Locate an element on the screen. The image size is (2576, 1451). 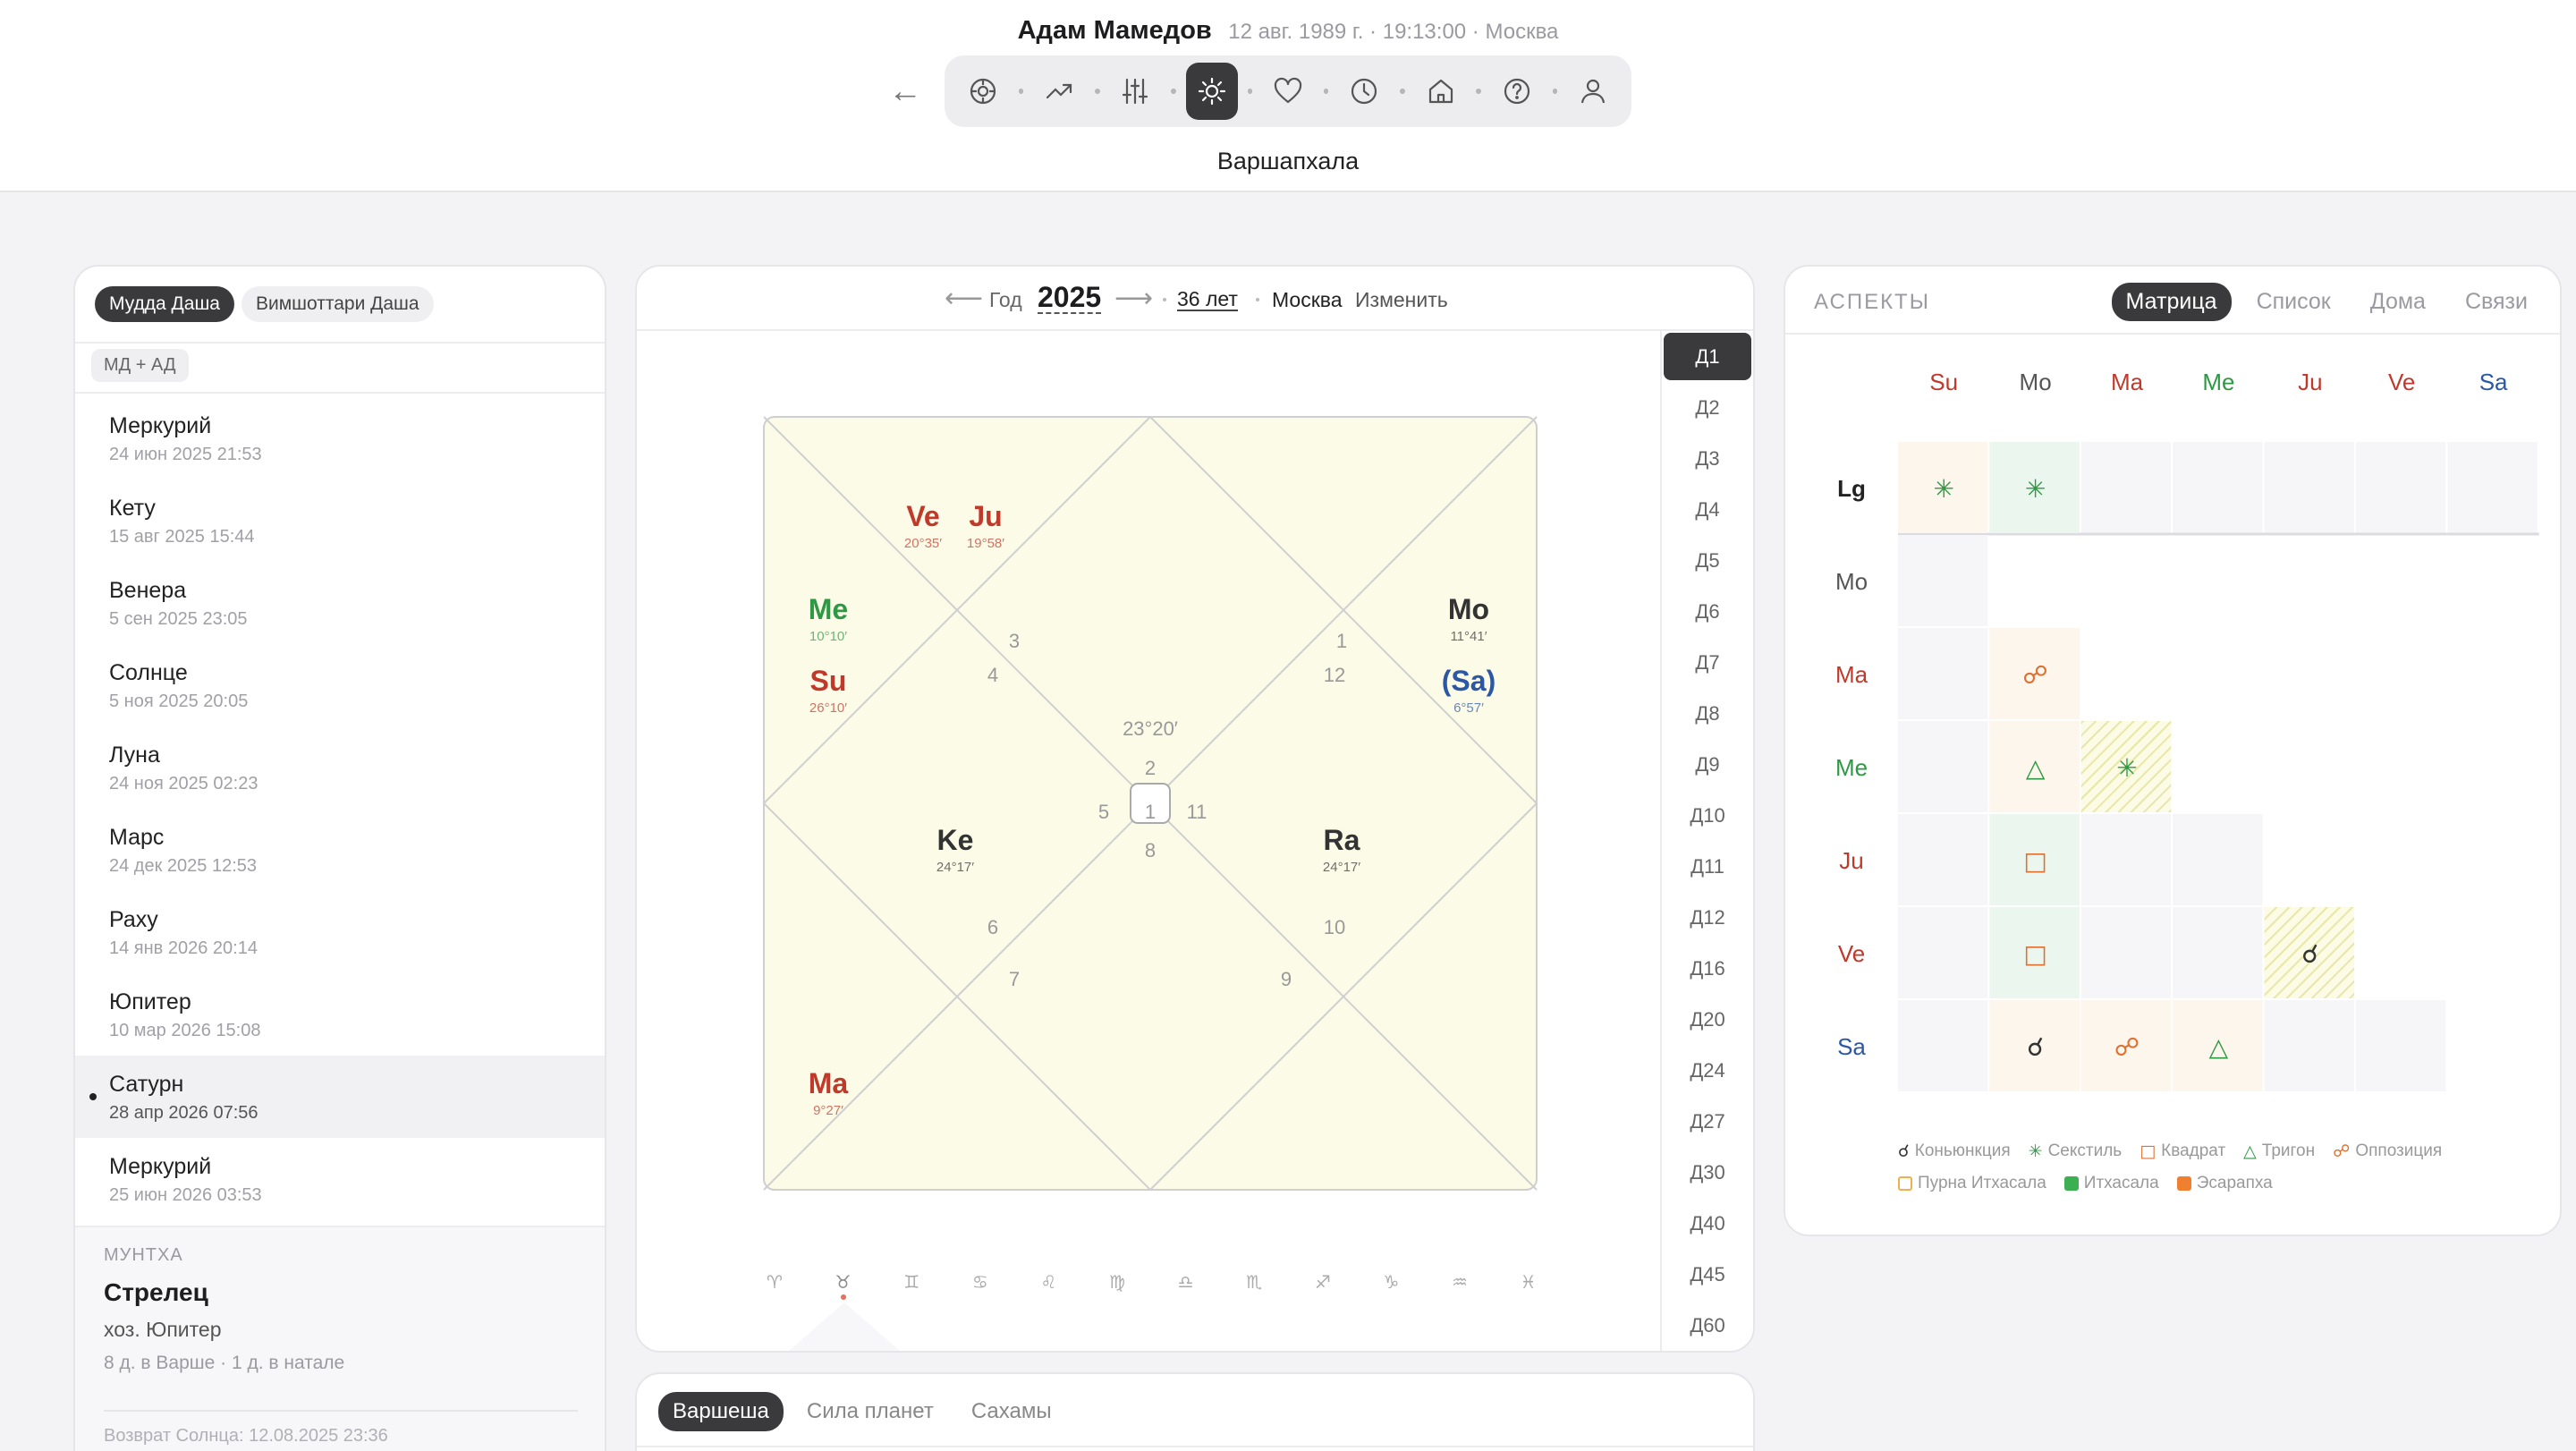
division-item: Д27 is located at coordinates (1707, 1121).